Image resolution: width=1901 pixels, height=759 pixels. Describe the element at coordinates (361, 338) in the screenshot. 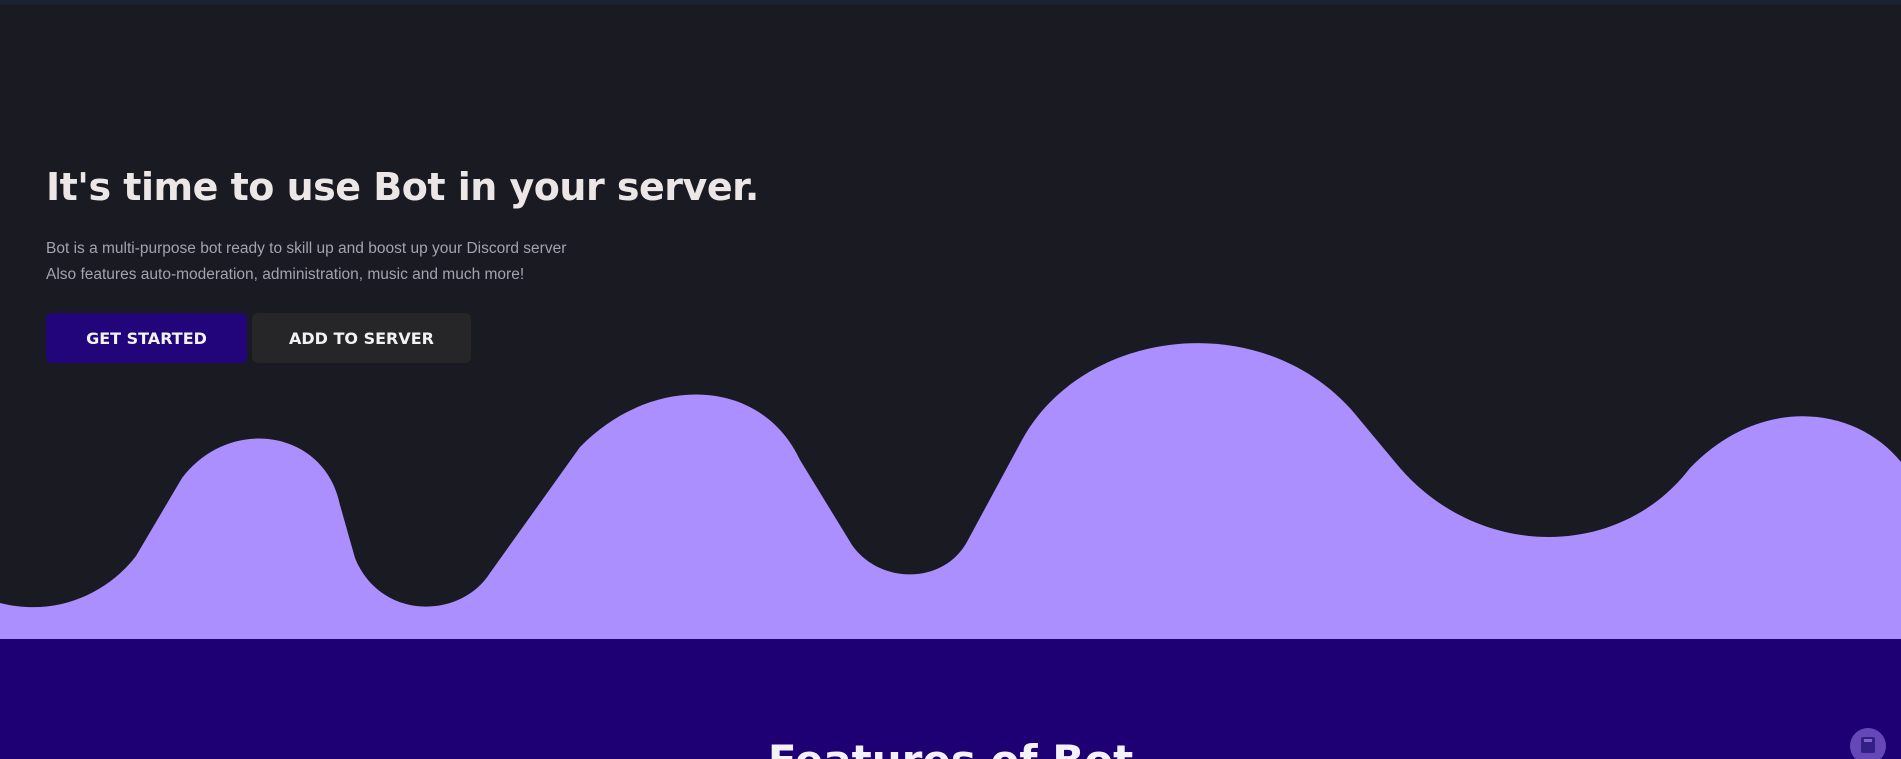

I see `add-to-server-button: ADD TO SERVER` at that location.